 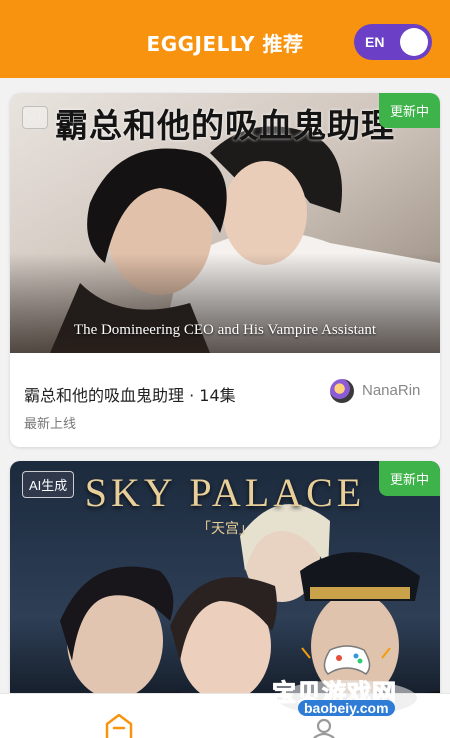 I want to click on site-watermark: 宝贝游戏网 baobeiy.com, so click(x=347, y=678).